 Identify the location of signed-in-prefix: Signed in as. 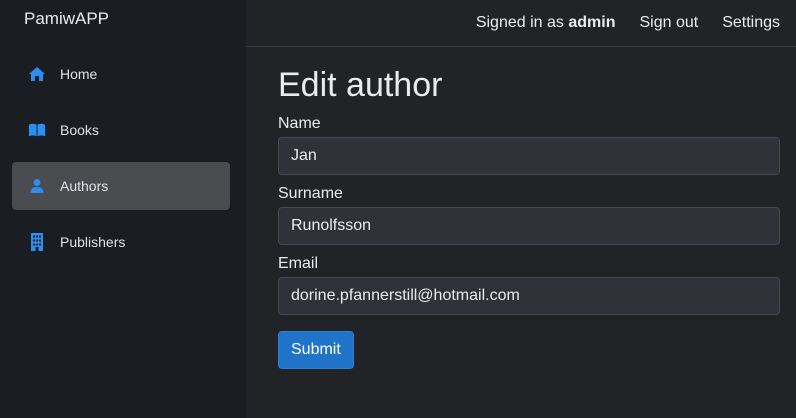
(522, 22).